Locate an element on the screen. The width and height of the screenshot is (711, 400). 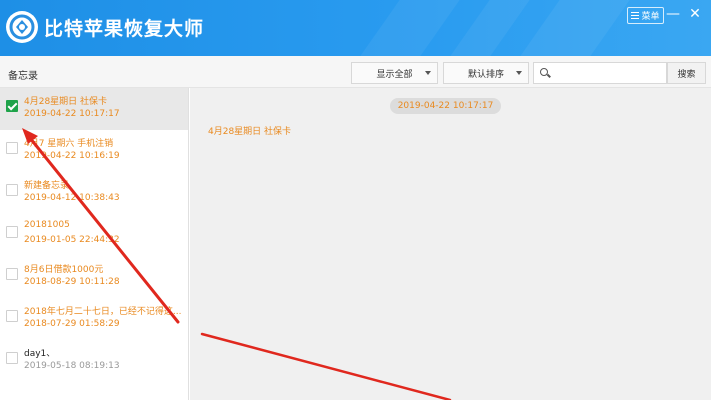
note-title: 4月28星期日 社保卡 is located at coordinates (66, 102).